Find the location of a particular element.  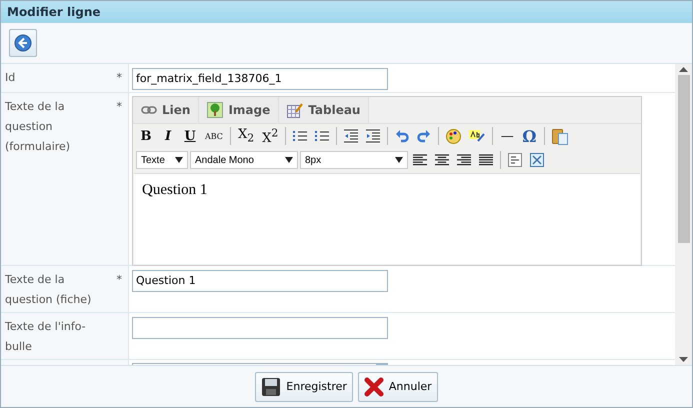

cancel-button: Annuler is located at coordinates (398, 387).